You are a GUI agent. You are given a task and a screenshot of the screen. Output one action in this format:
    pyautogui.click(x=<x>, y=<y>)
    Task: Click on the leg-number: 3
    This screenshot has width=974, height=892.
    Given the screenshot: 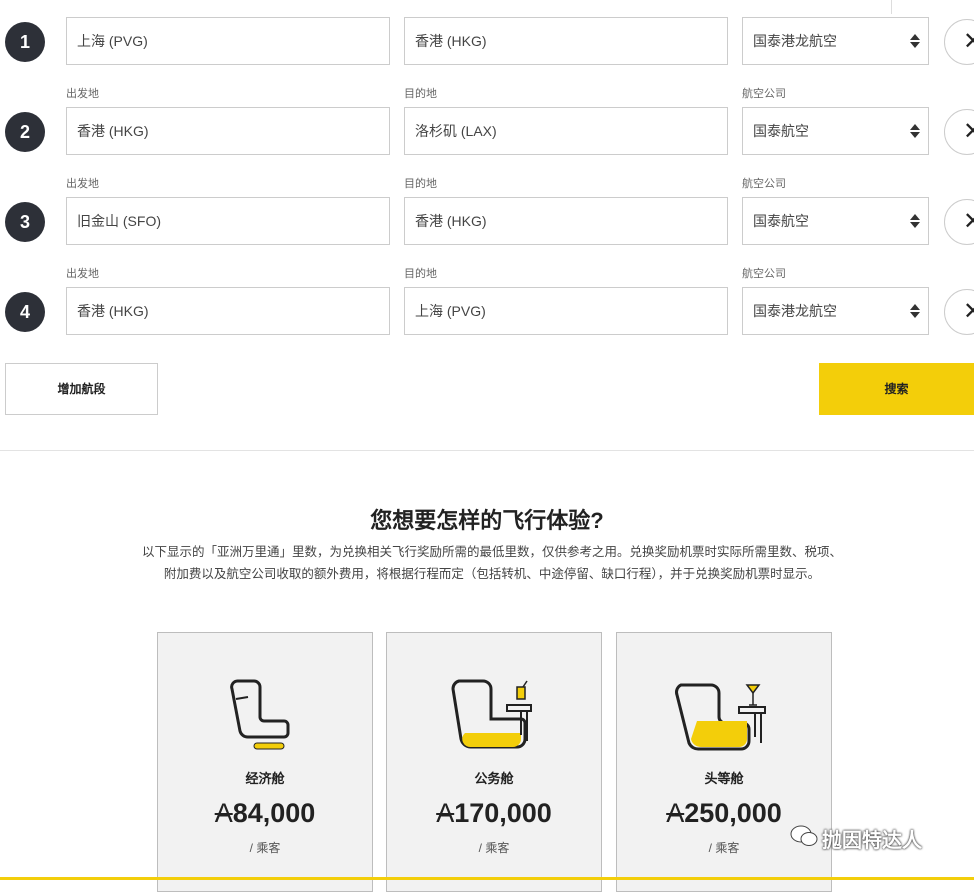 What is the action you would take?
    pyautogui.click(x=25, y=222)
    